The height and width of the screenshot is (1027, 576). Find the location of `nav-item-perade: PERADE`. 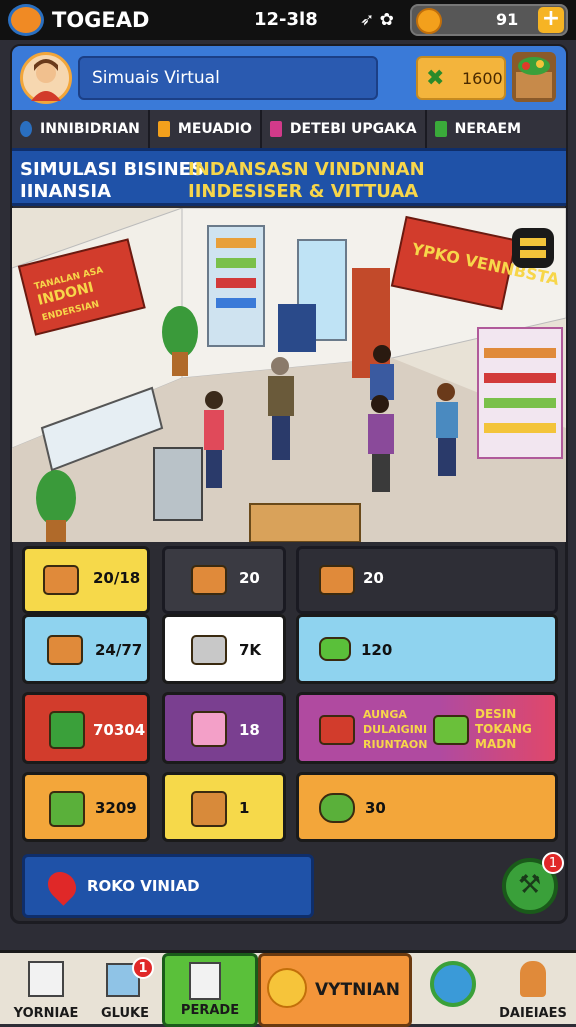

nav-item-perade: PERADE is located at coordinates (210, 990).